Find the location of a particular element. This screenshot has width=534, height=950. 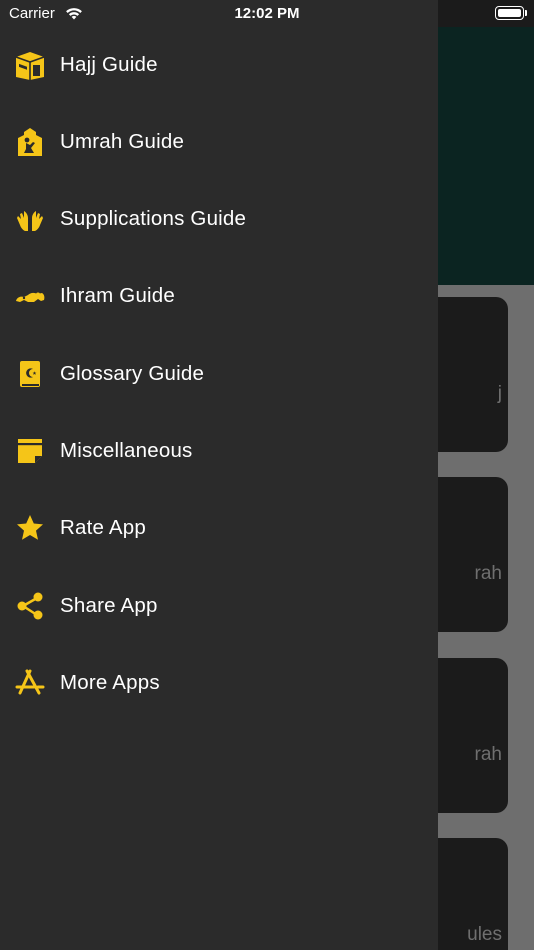

menu-item-share-app: Share App is located at coordinates (219, 606).